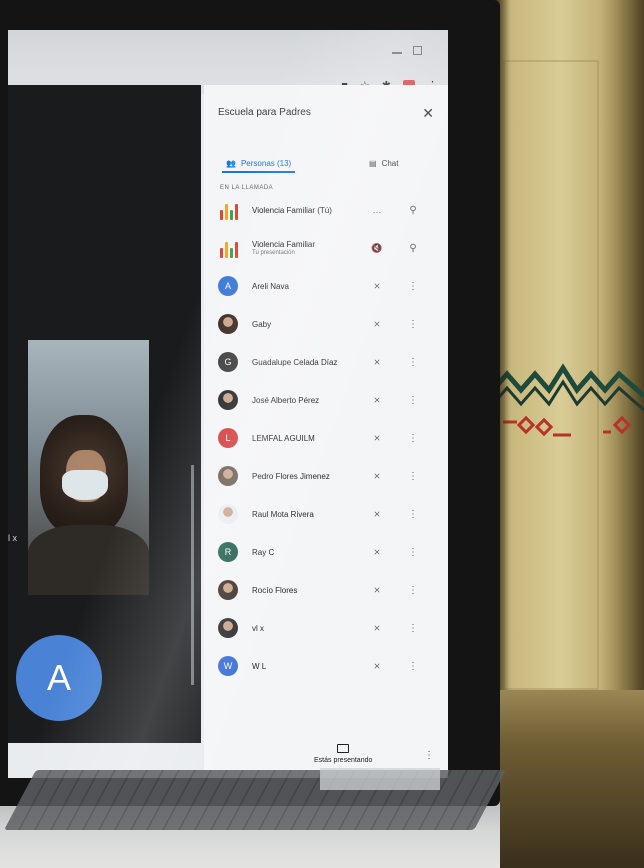 This screenshot has width=644, height=868. I want to click on participant-name: Pedro Flores Jimenez, so click(291, 476).